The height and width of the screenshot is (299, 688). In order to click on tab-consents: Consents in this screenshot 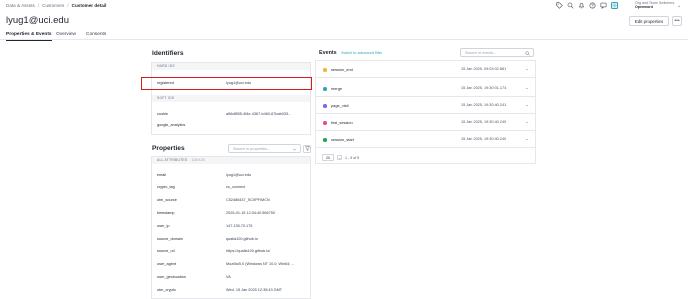, I will do `click(96, 36)`.